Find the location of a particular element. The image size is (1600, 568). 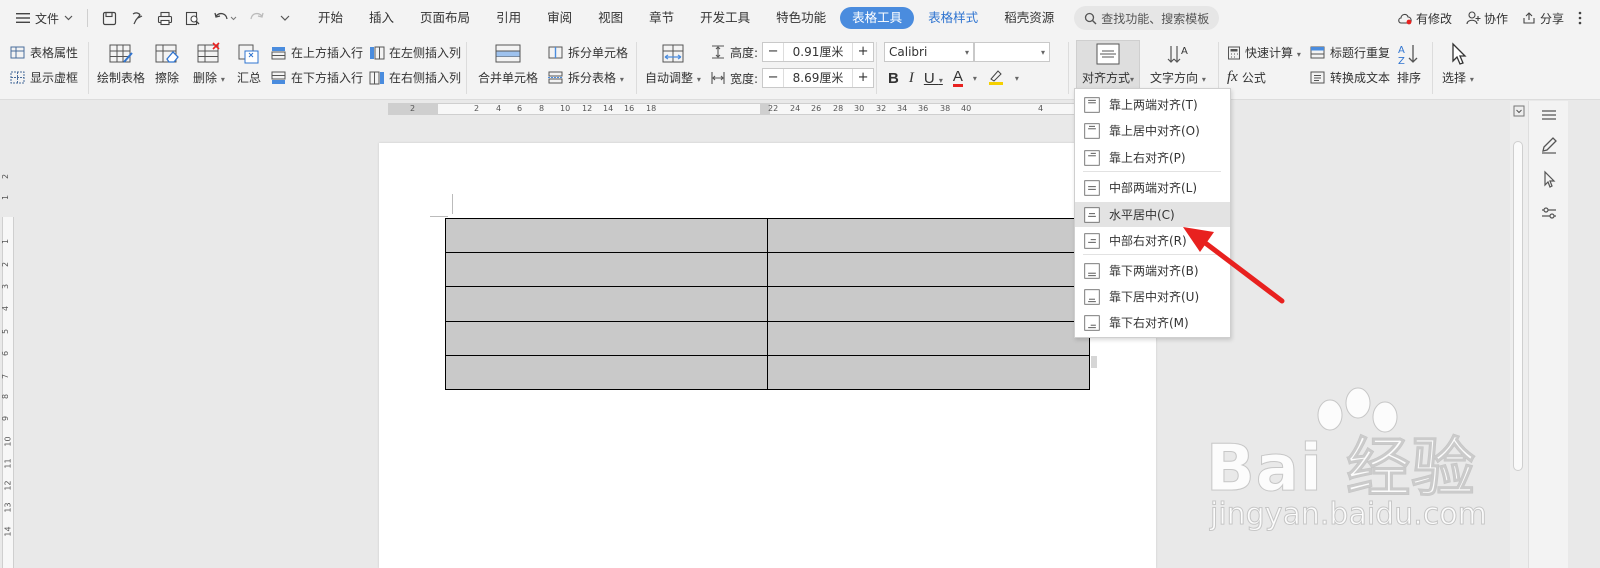

tab-features: 特色功能 is located at coordinates (801, 18).